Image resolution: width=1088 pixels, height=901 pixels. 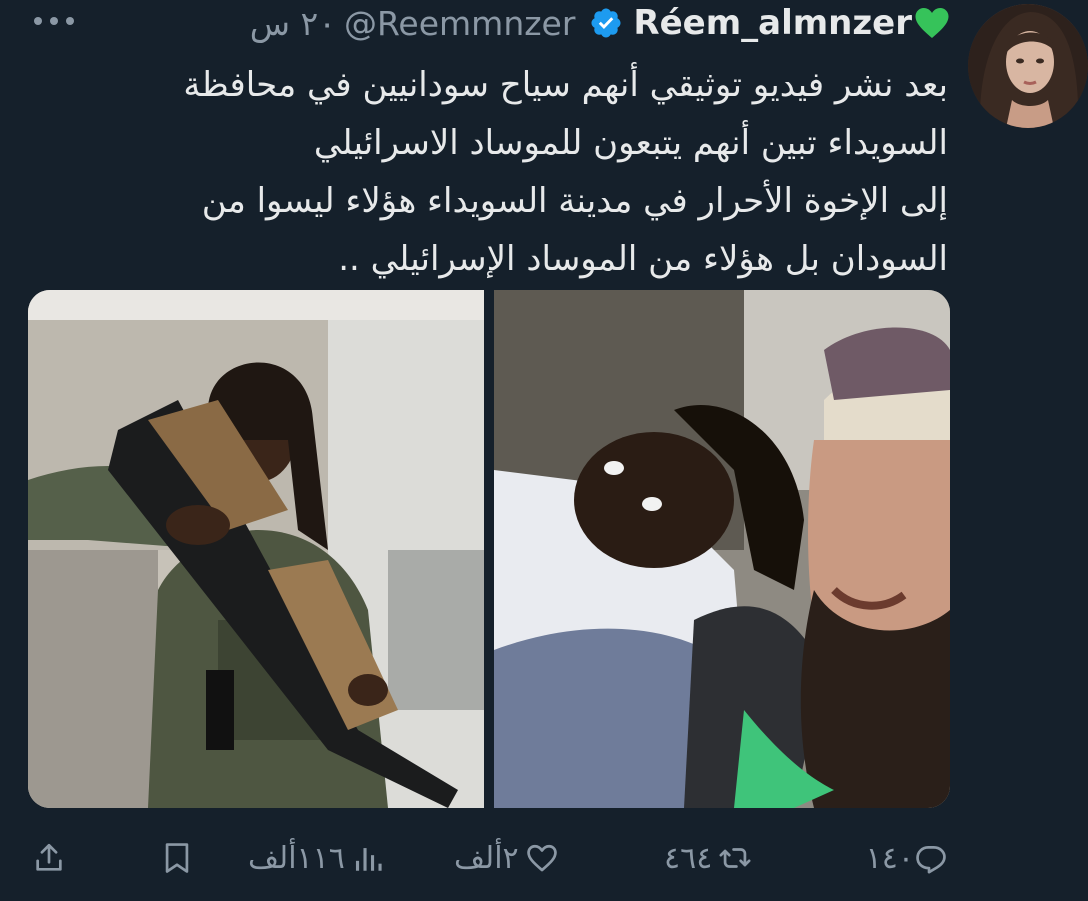 I want to click on retweet-button: ٤٦٤, so click(x=708, y=858).